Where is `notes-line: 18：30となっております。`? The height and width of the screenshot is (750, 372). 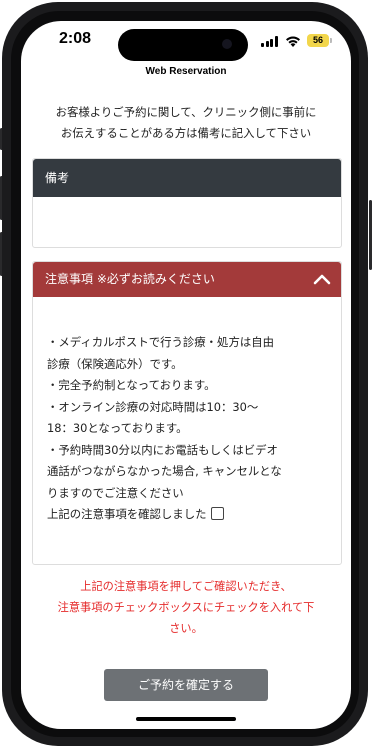 notes-line: 18：30となっております。 is located at coordinates (117, 428).